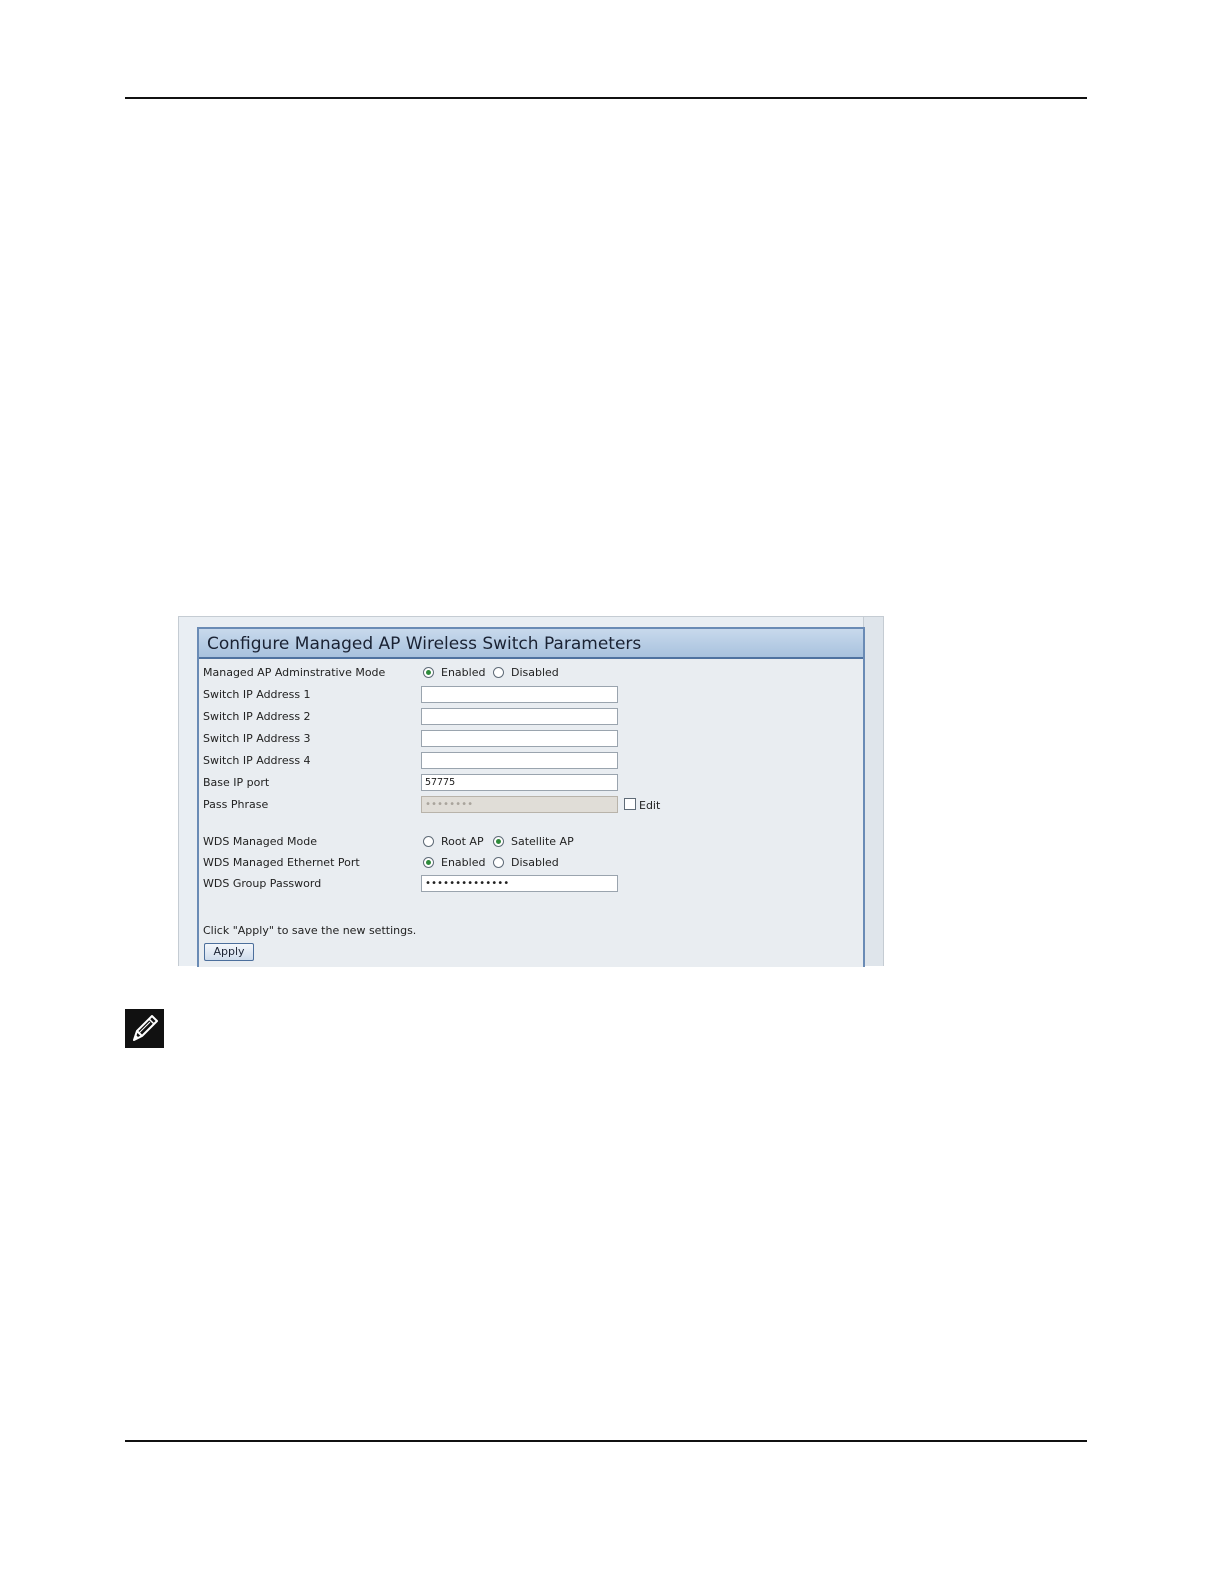 Image resolution: width=1224 pixels, height=1584 pixels. I want to click on pass-phrase-edit-checkbox, so click(630, 804).